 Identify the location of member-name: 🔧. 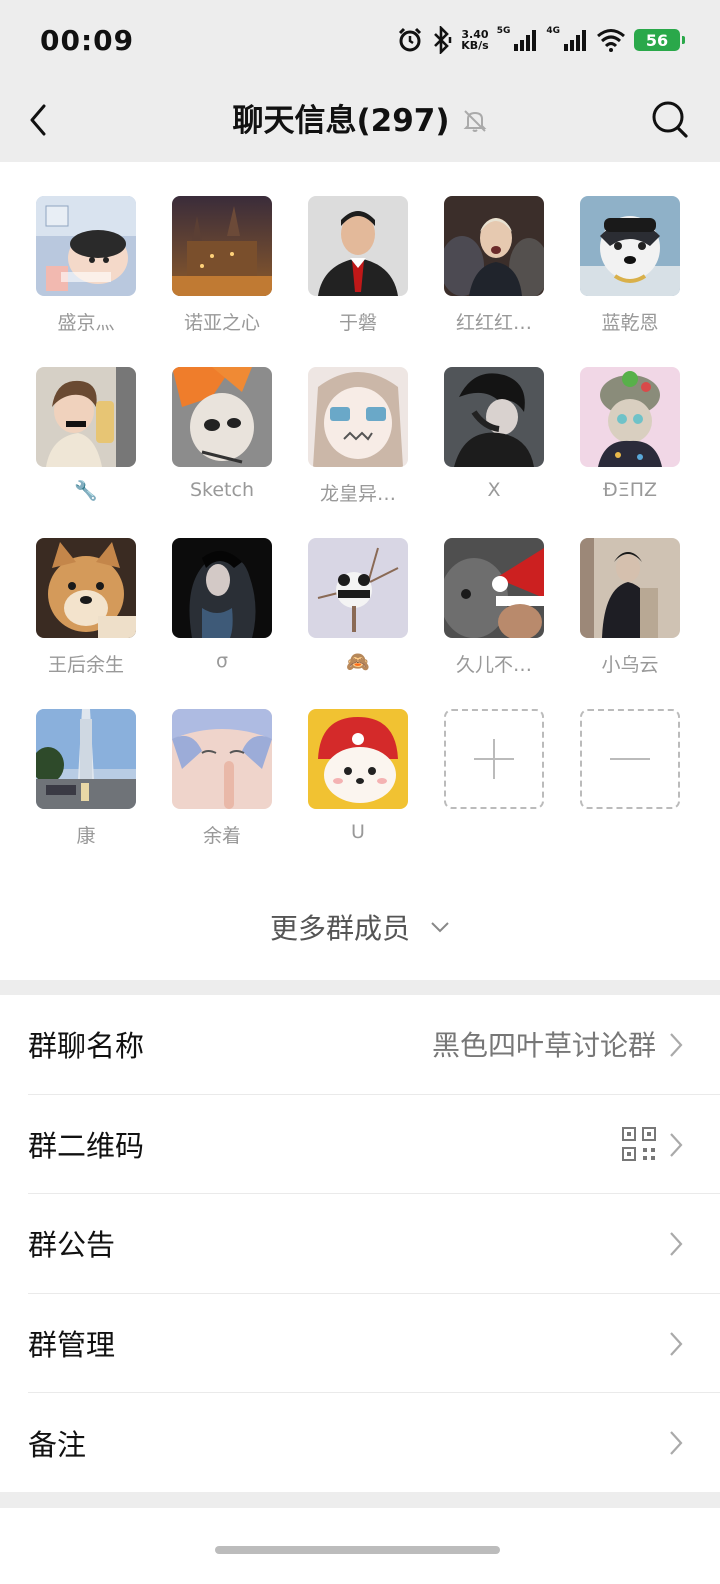
(86, 491).